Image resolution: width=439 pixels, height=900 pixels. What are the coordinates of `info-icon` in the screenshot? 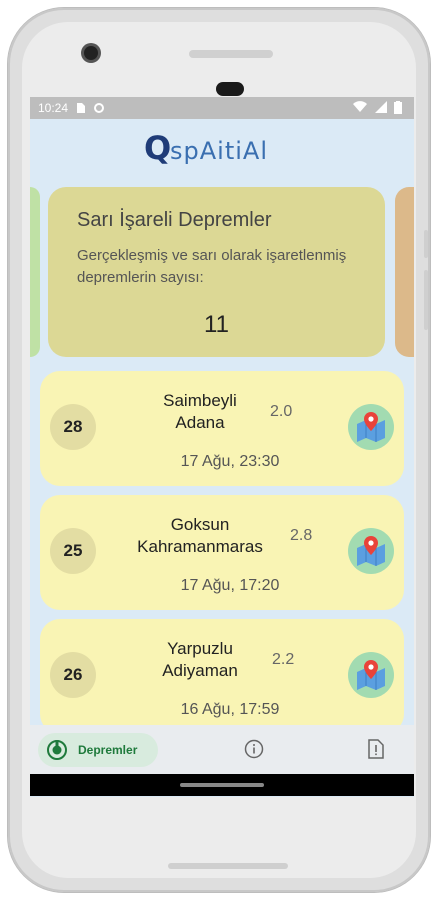 It's located at (254, 749).